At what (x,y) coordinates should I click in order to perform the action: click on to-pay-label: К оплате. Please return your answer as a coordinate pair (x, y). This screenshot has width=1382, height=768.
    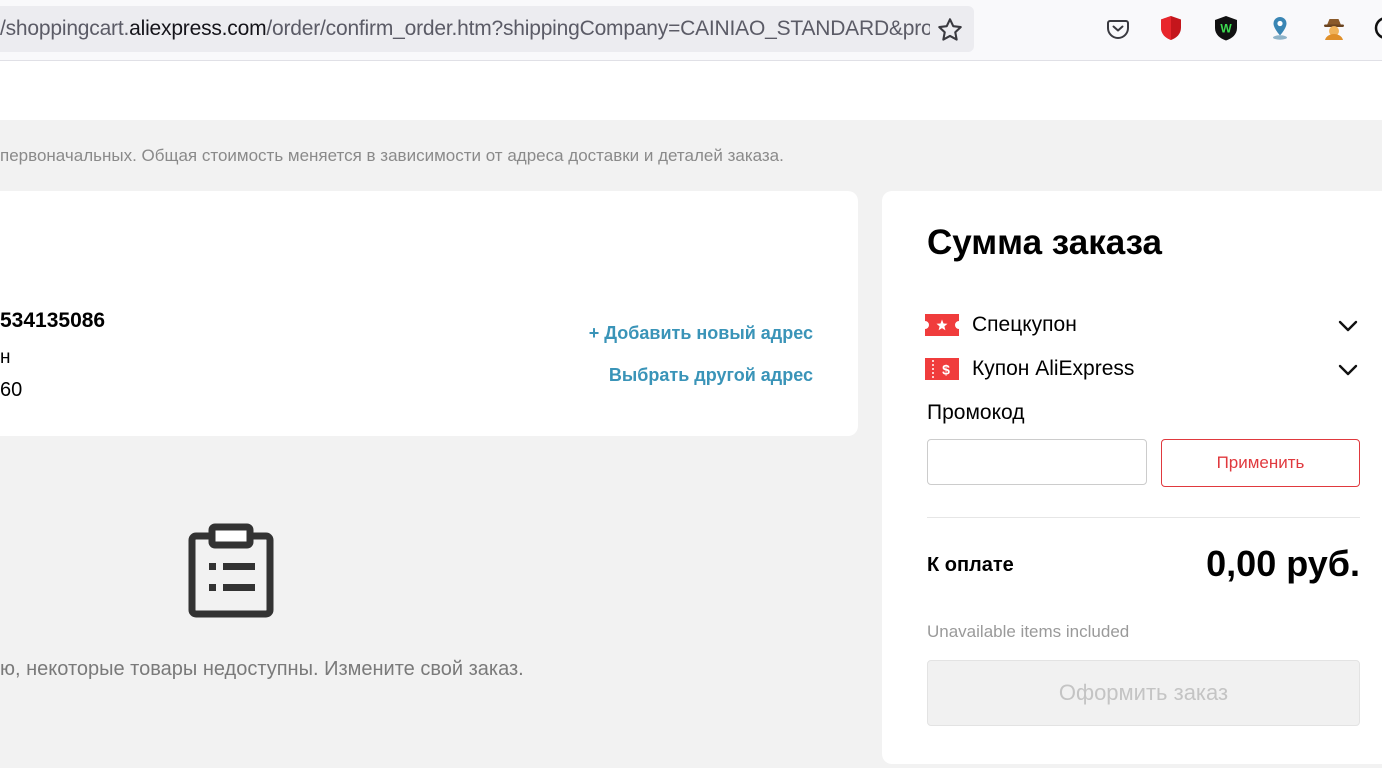
    Looking at the image, I should click on (970, 565).